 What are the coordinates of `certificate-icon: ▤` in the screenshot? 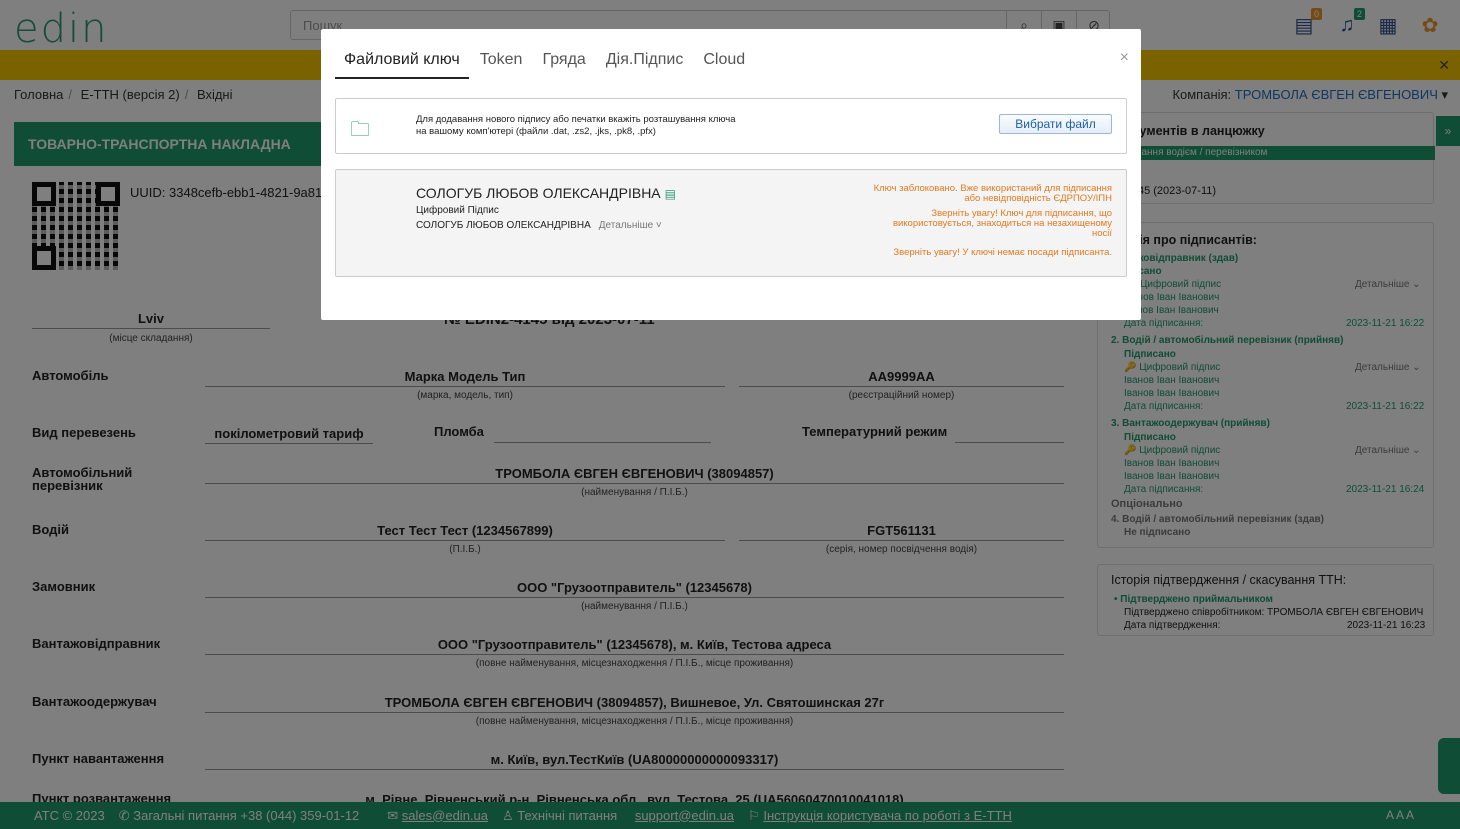 It's located at (670, 194).